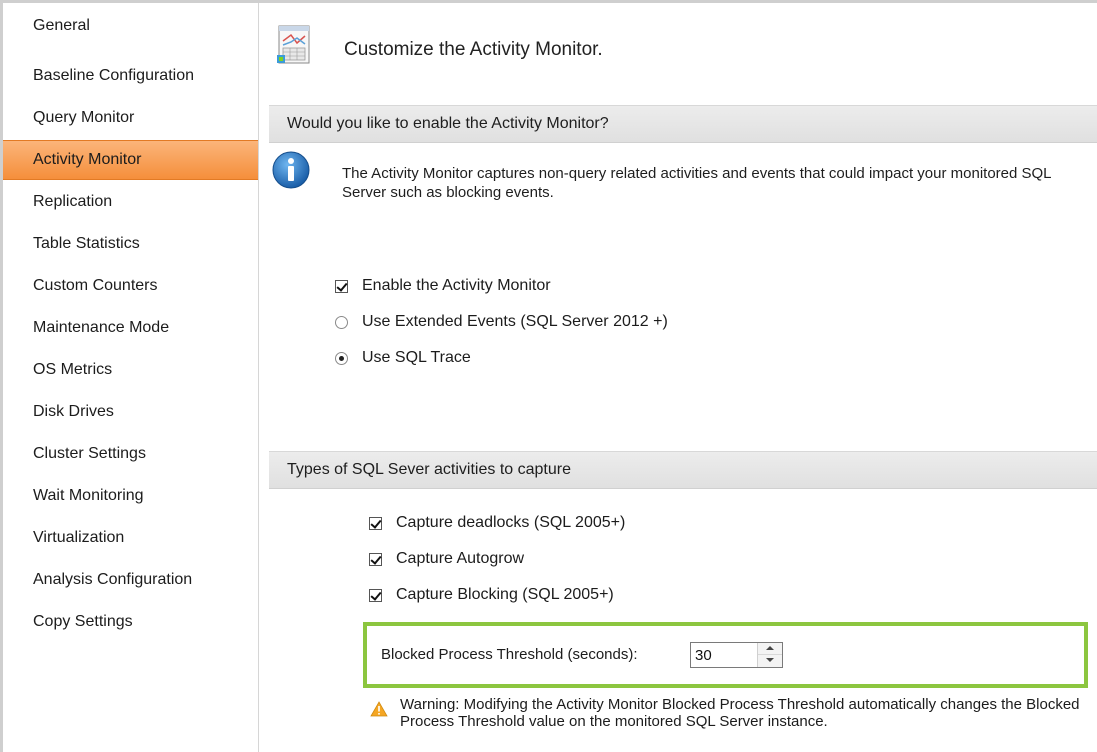 This screenshot has width=1097, height=752. What do you see at coordinates (505, 594) in the screenshot?
I see `capture-blocking-label: Capture Blocking (SQL 2005+)` at bounding box center [505, 594].